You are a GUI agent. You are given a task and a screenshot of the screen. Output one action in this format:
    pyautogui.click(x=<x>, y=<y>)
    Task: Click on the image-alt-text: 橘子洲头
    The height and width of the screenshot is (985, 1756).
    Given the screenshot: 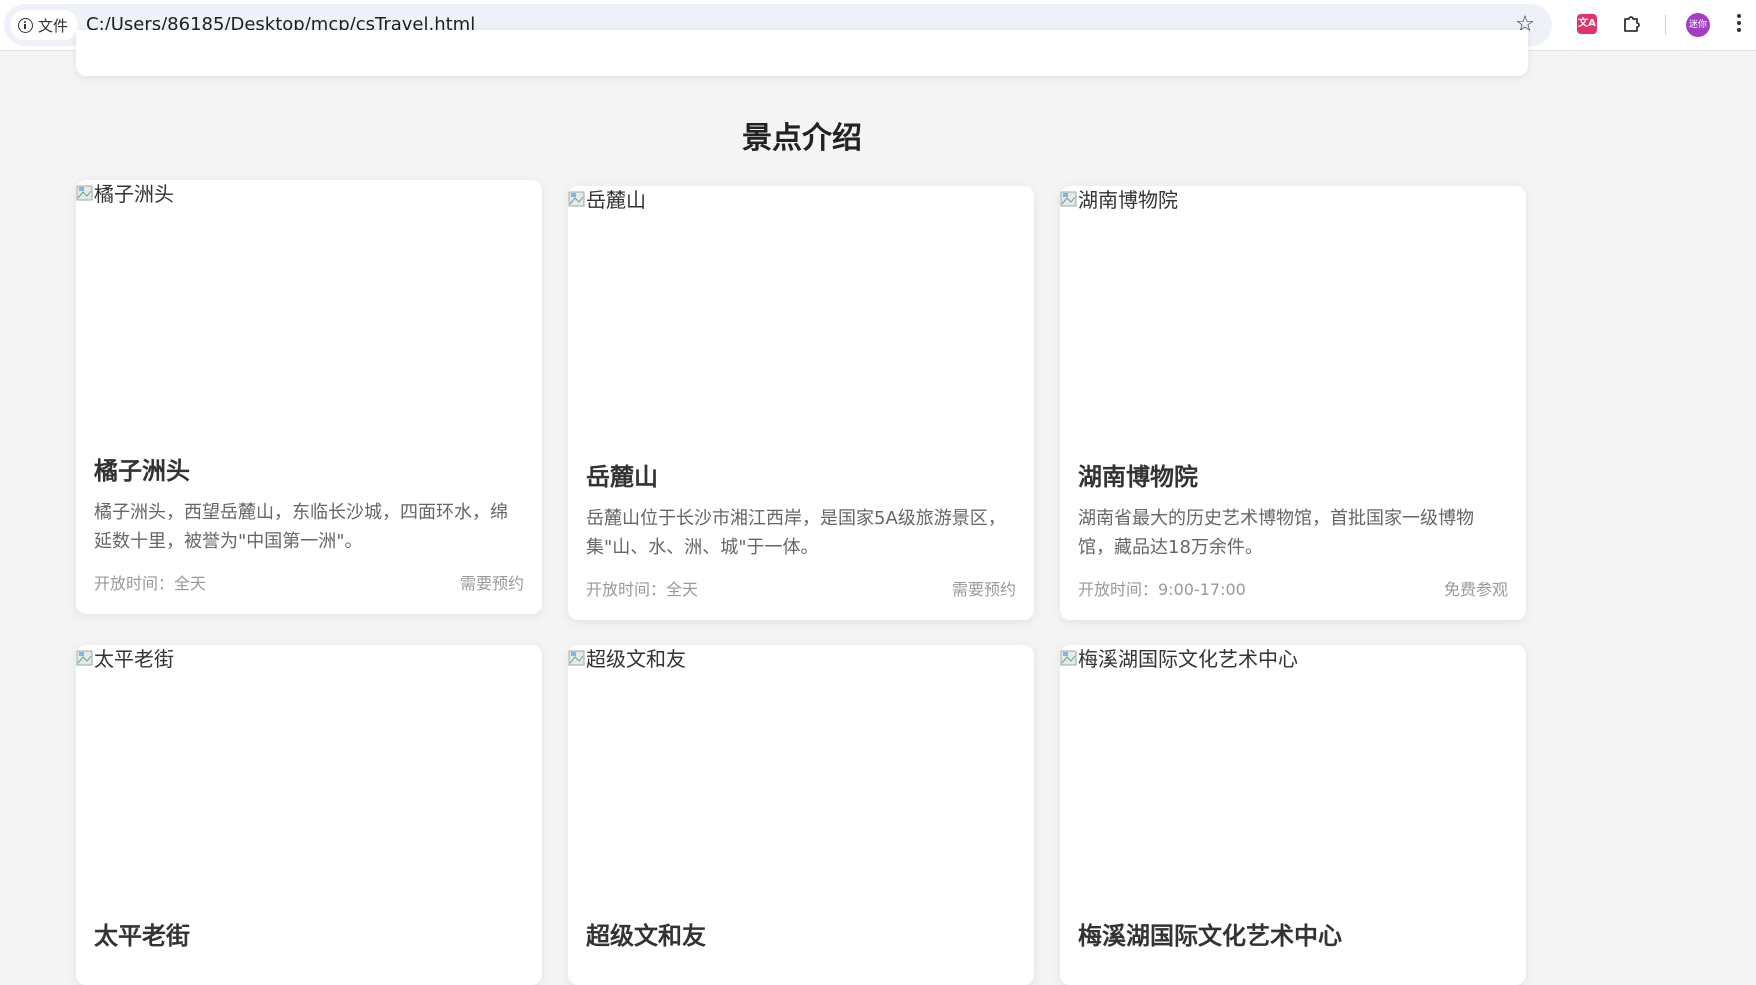 What is the action you would take?
    pyautogui.click(x=125, y=194)
    